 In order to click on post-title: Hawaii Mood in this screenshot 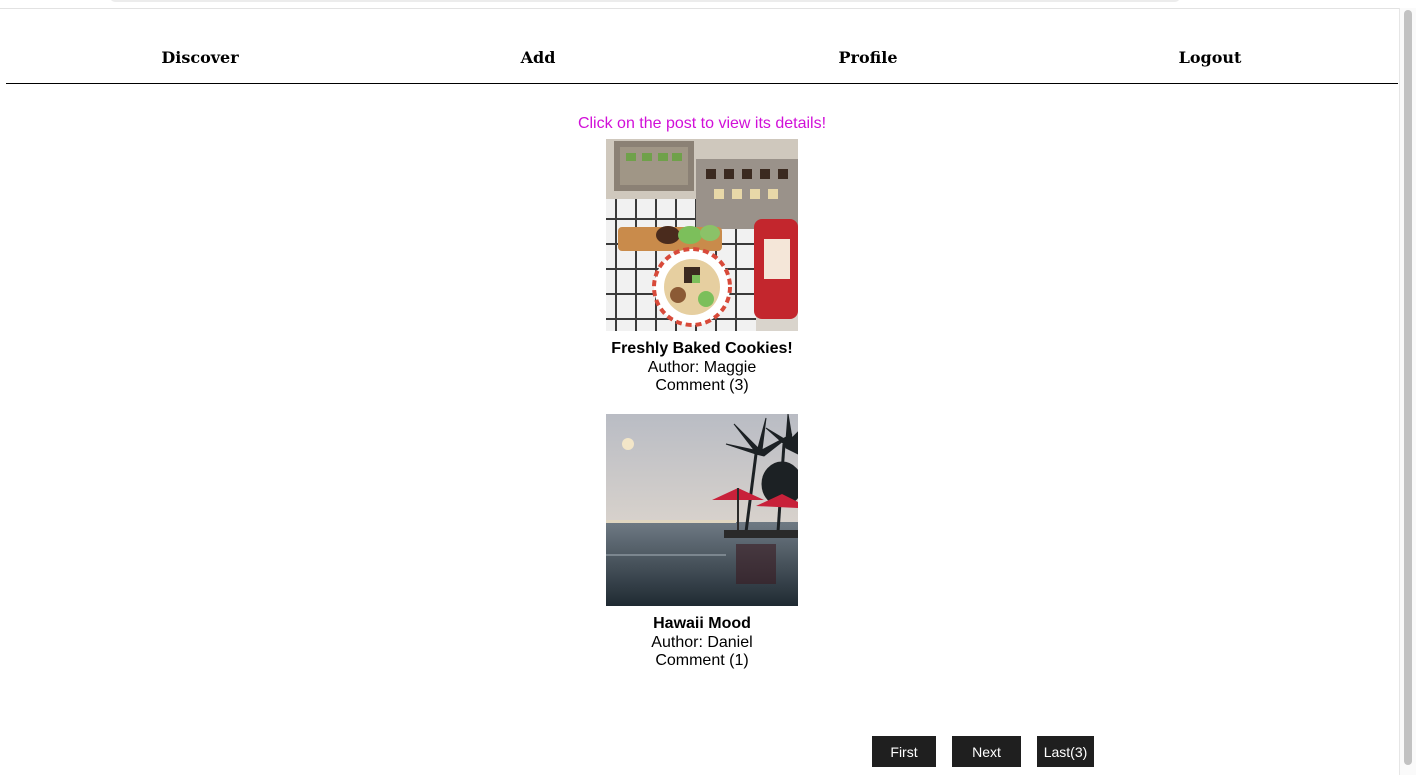, I will do `click(702, 624)`.